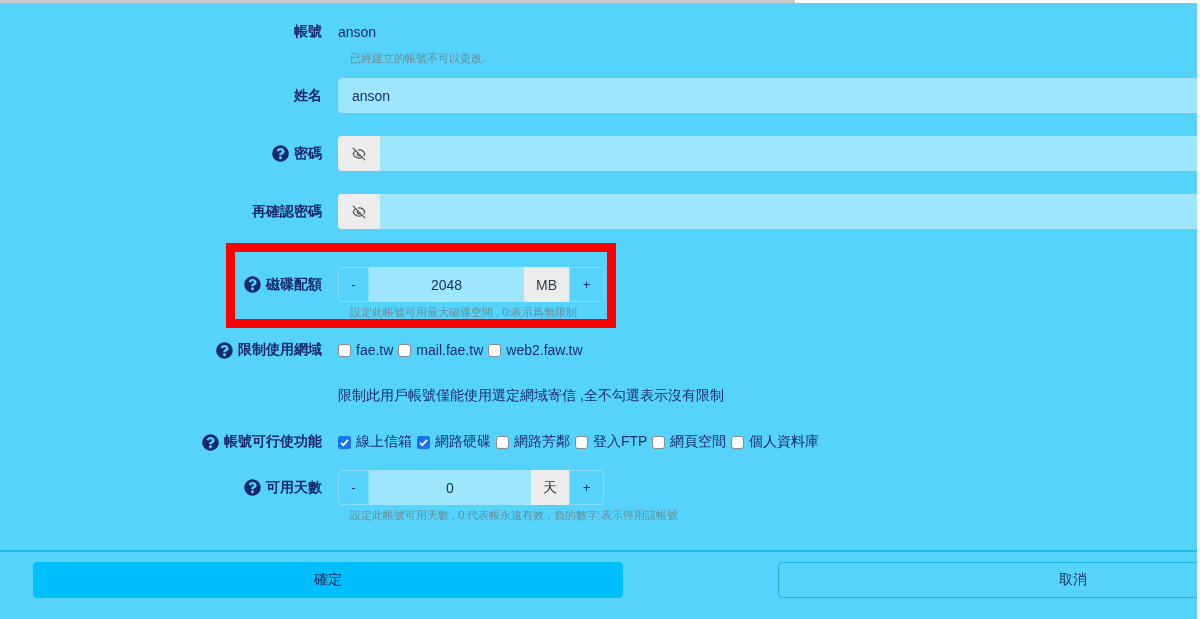 This screenshot has width=1200, height=619. What do you see at coordinates (308, 153) in the screenshot?
I see `field-label: 密碼` at bounding box center [308, 153].